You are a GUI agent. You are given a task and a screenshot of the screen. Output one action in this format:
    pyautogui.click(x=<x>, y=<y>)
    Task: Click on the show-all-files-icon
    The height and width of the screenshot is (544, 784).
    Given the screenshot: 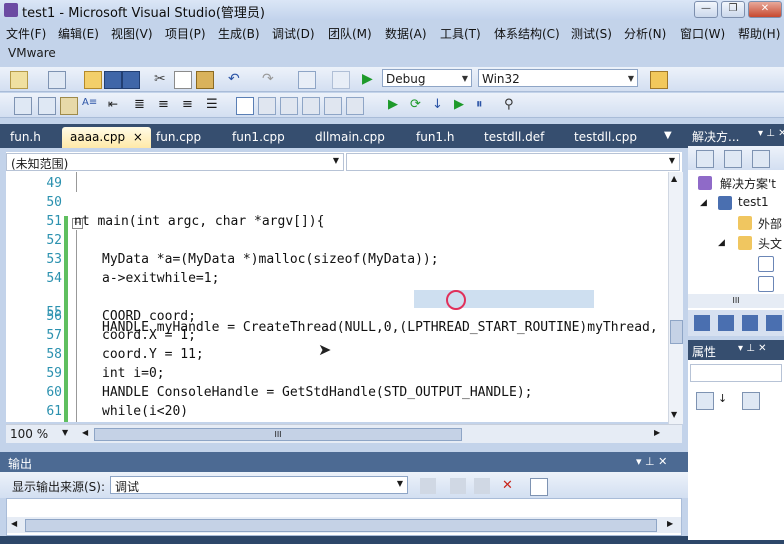 What is the action you would take?
    pyautogui.click(x=733, y=159)
    